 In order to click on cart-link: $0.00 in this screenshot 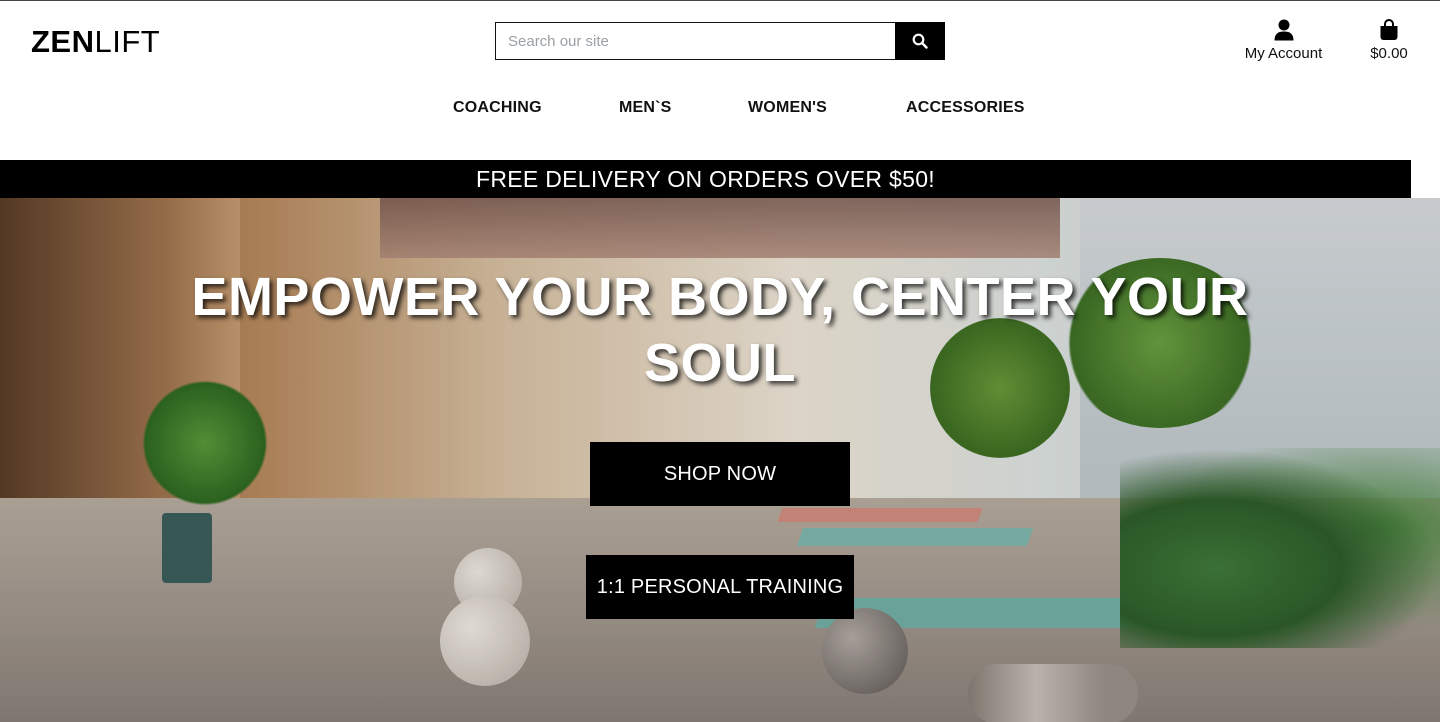, I will do `click(1389, 40)`.